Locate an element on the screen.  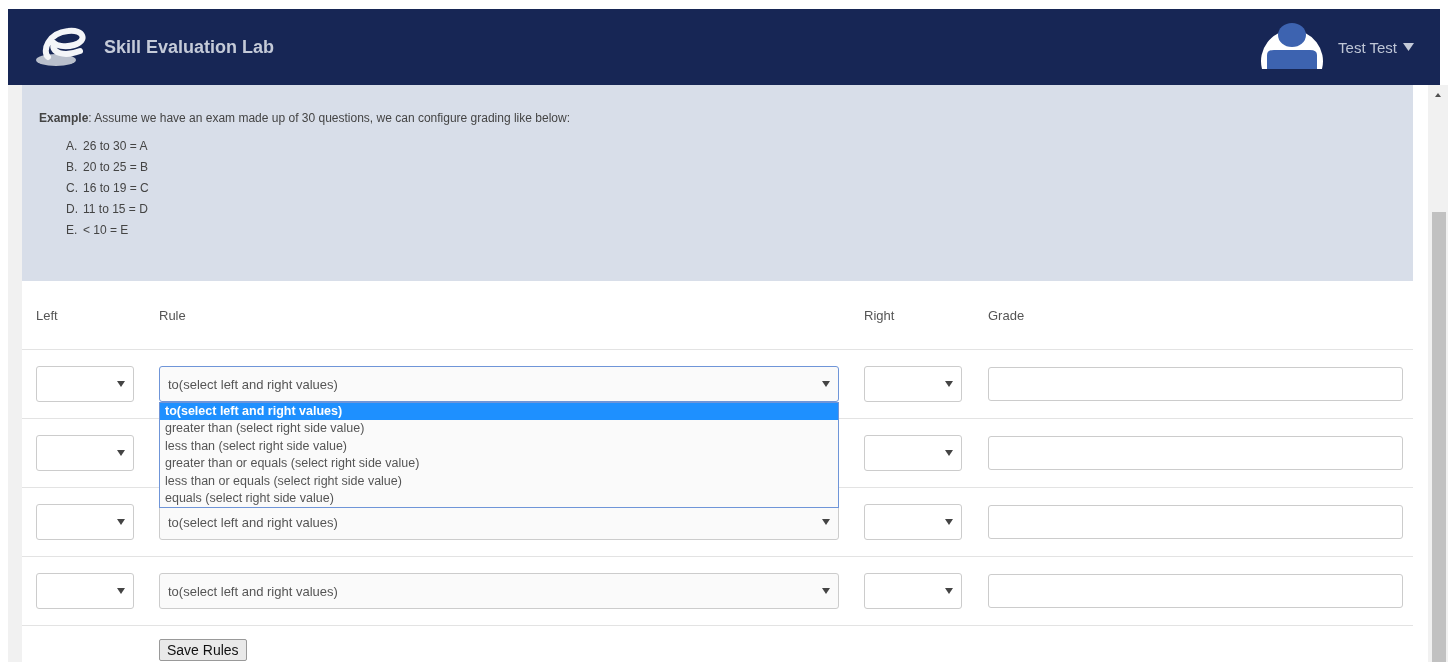
grading-example: < 10 = E is located at coordinates (106, 231).